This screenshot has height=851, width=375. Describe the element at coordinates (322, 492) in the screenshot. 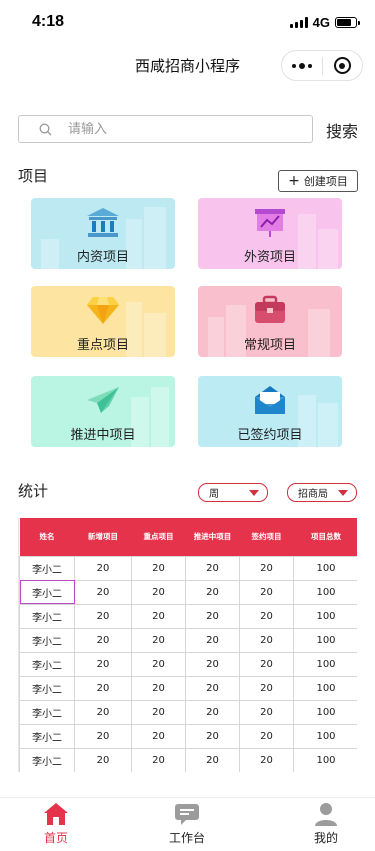

I see `org-select: 招商局` at that location.